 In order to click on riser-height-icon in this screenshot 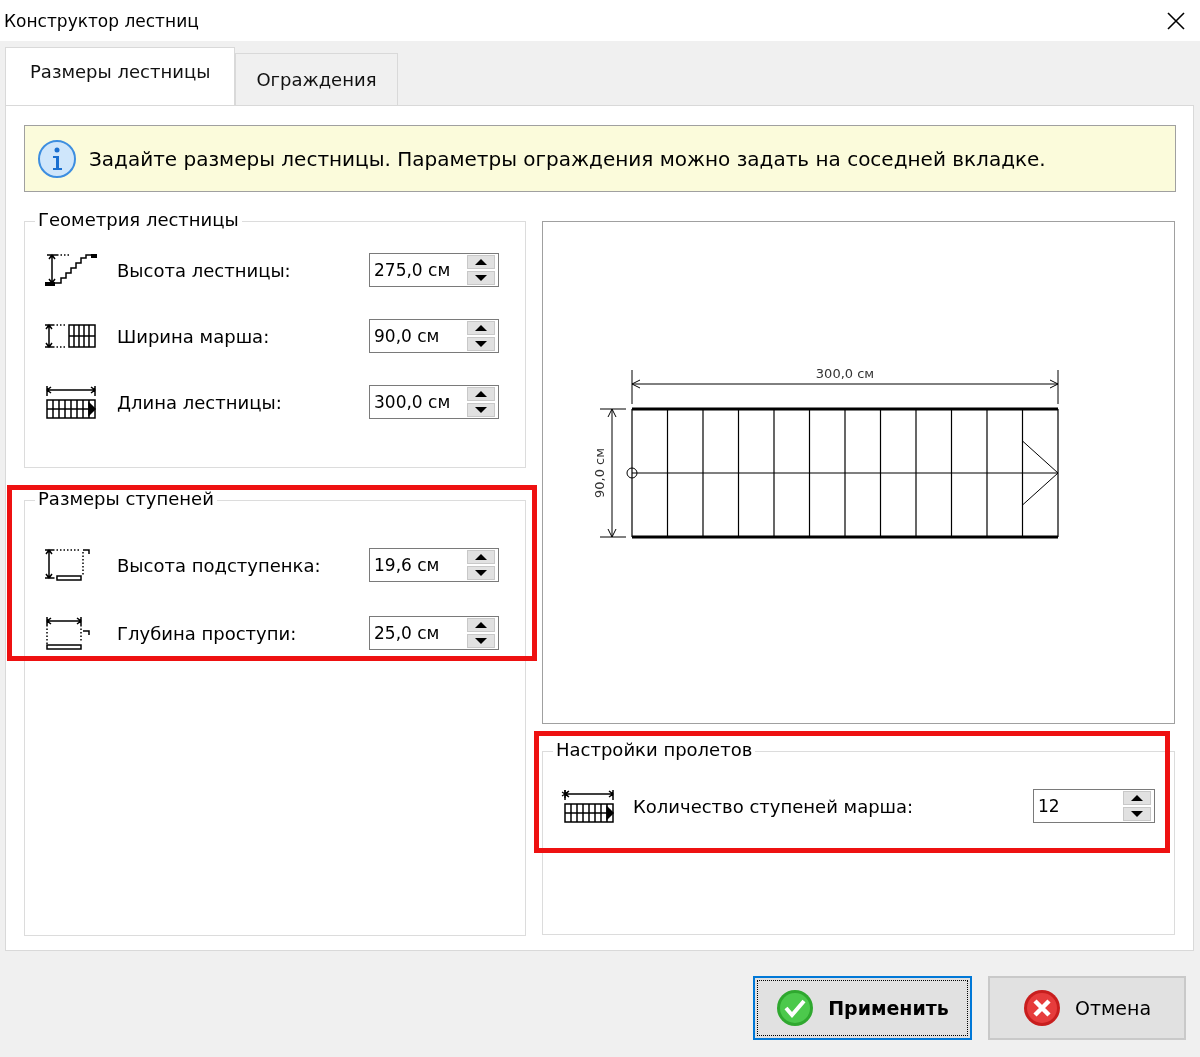, I will do `click(68, 565)`.